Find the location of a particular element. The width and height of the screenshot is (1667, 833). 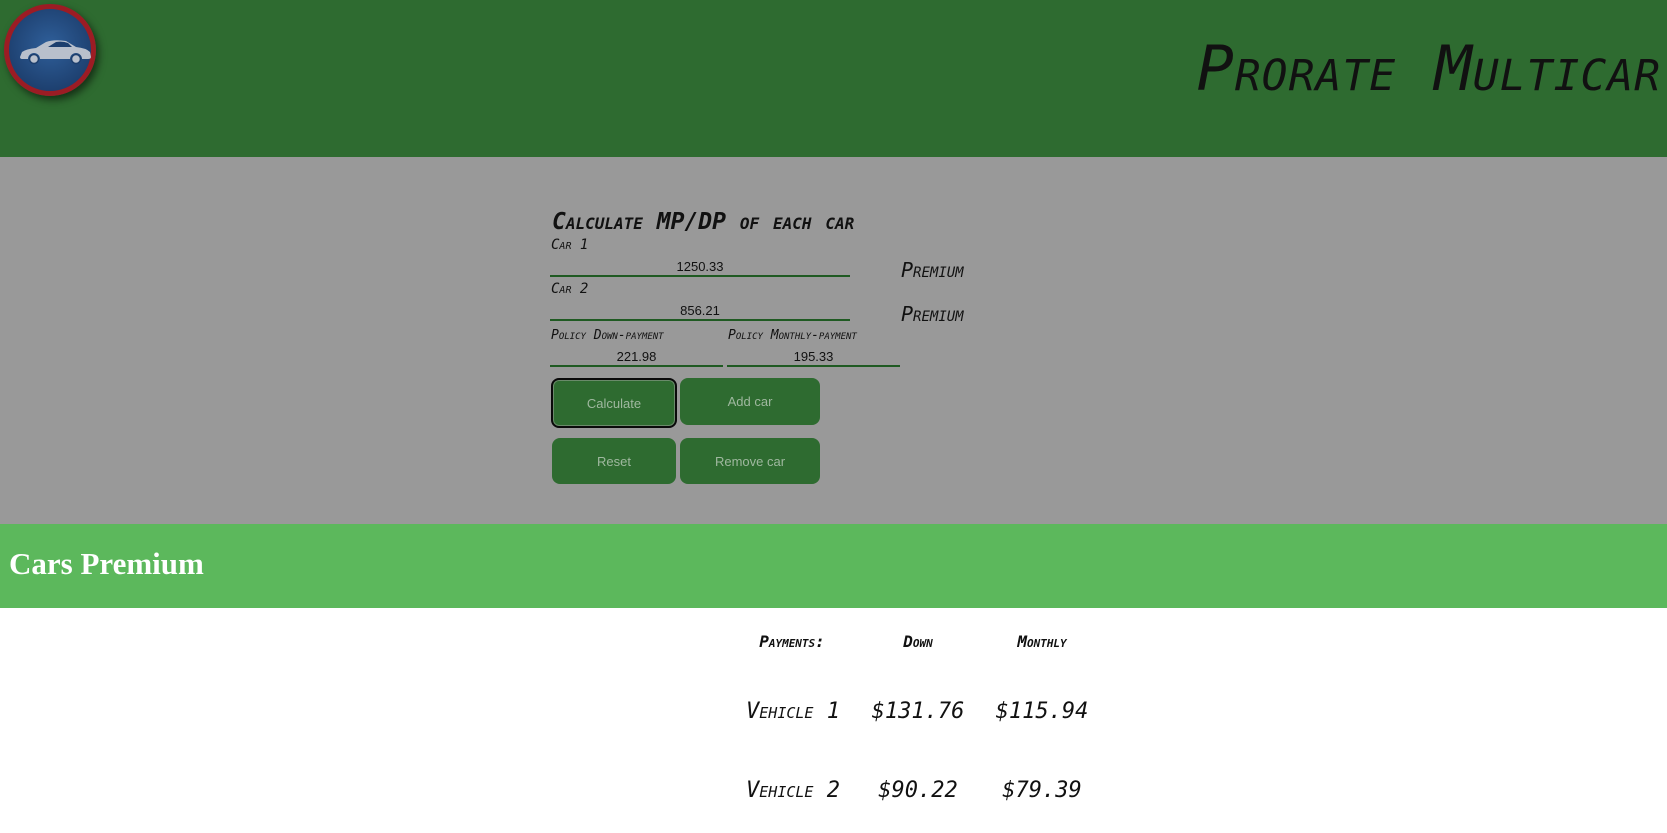

payments-header: Payments: is located at coordinates (792, 641).